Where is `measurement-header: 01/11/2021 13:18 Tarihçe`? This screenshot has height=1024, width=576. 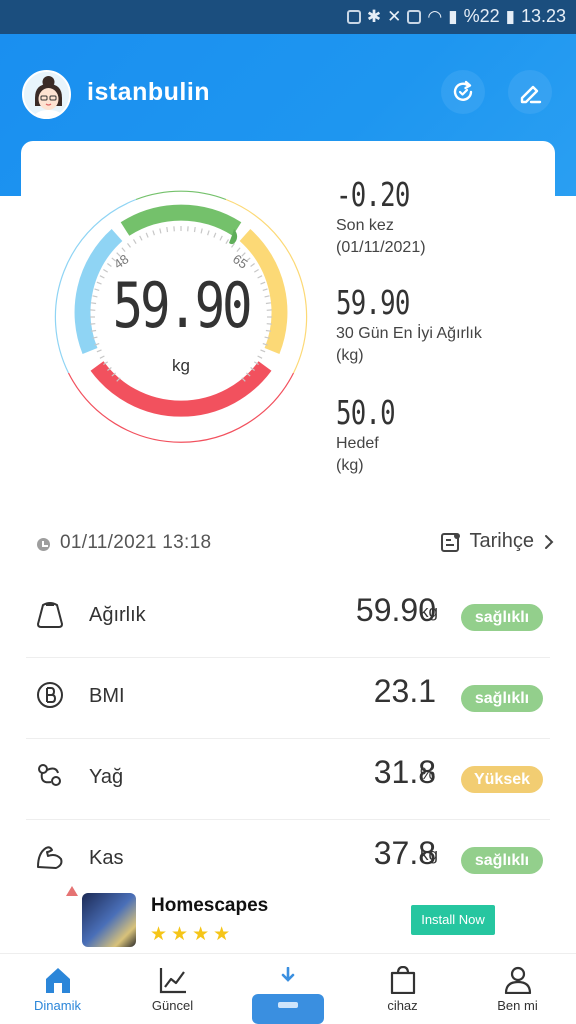
measurement-header: 01/11/2021 13:18 Tarihçe is located at coordinates (288, 544).